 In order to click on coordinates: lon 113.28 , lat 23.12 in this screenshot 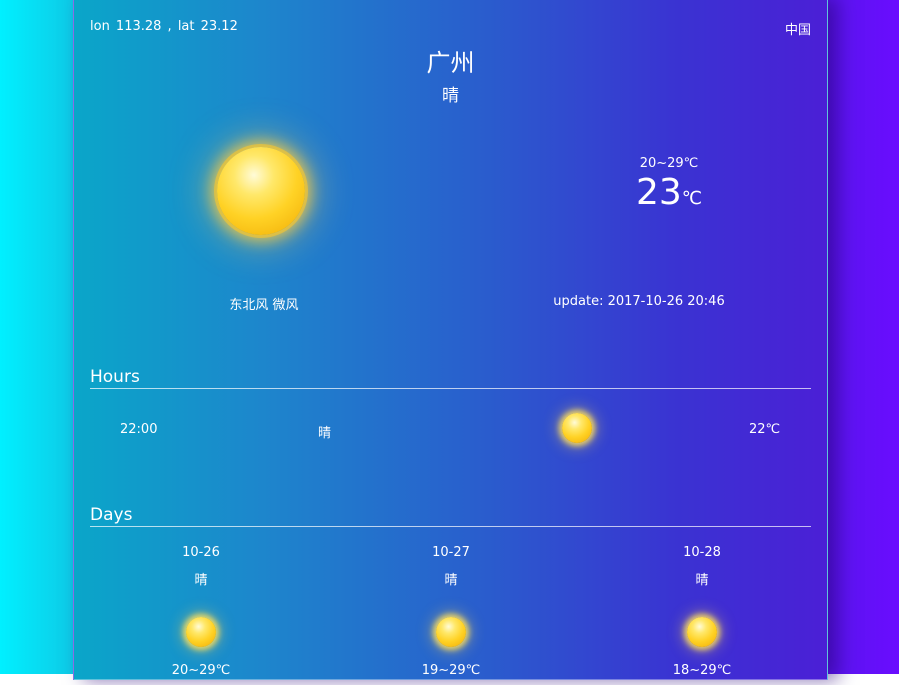, I will do `click(164, 26)`.